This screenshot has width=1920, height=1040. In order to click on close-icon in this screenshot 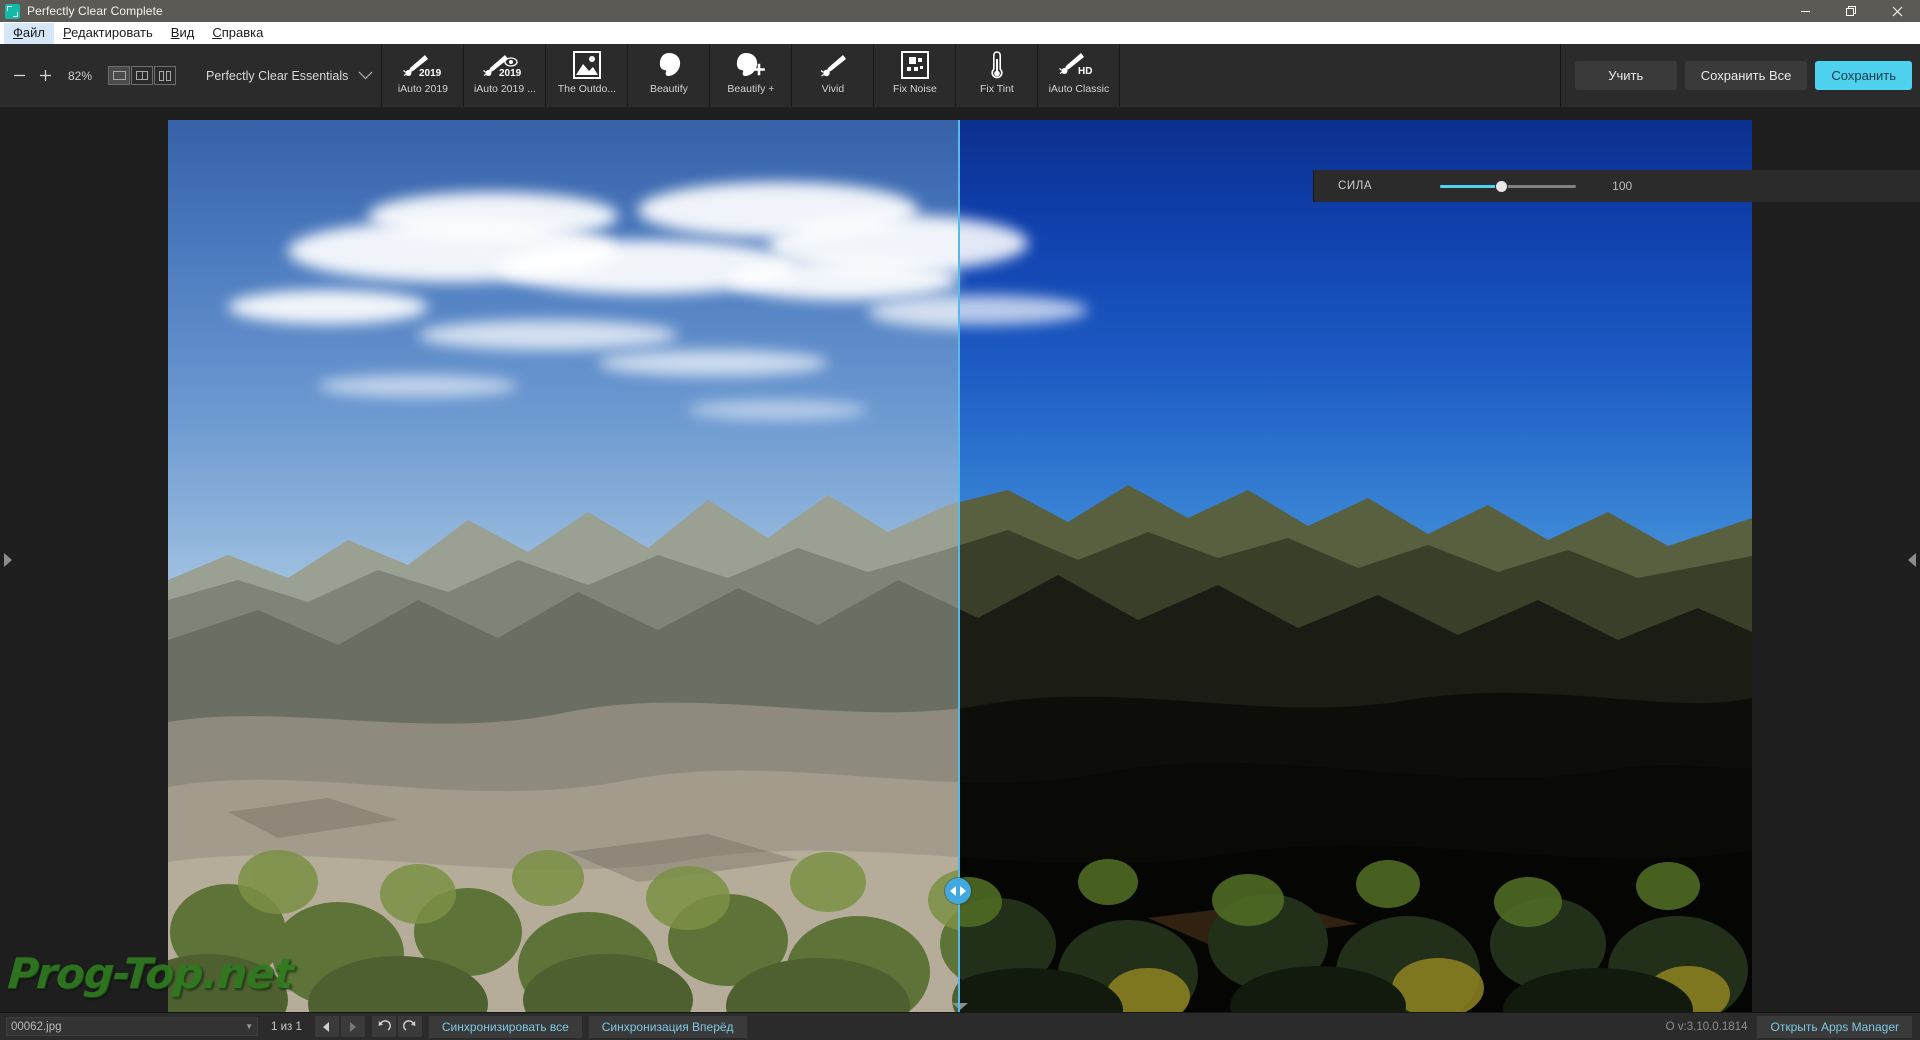, I will do `click(1897, 11)`.